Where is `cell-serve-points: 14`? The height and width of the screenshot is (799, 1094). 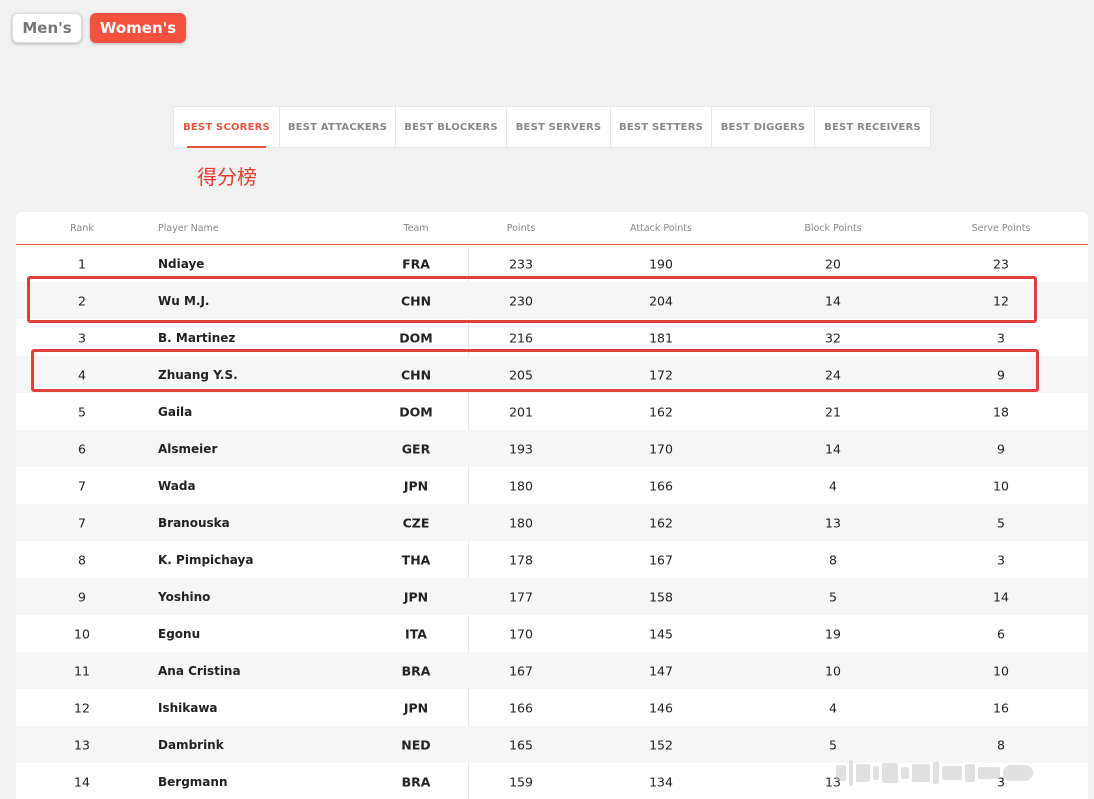 cell-serve-points: 14 is located at coordinates (1001, 596).